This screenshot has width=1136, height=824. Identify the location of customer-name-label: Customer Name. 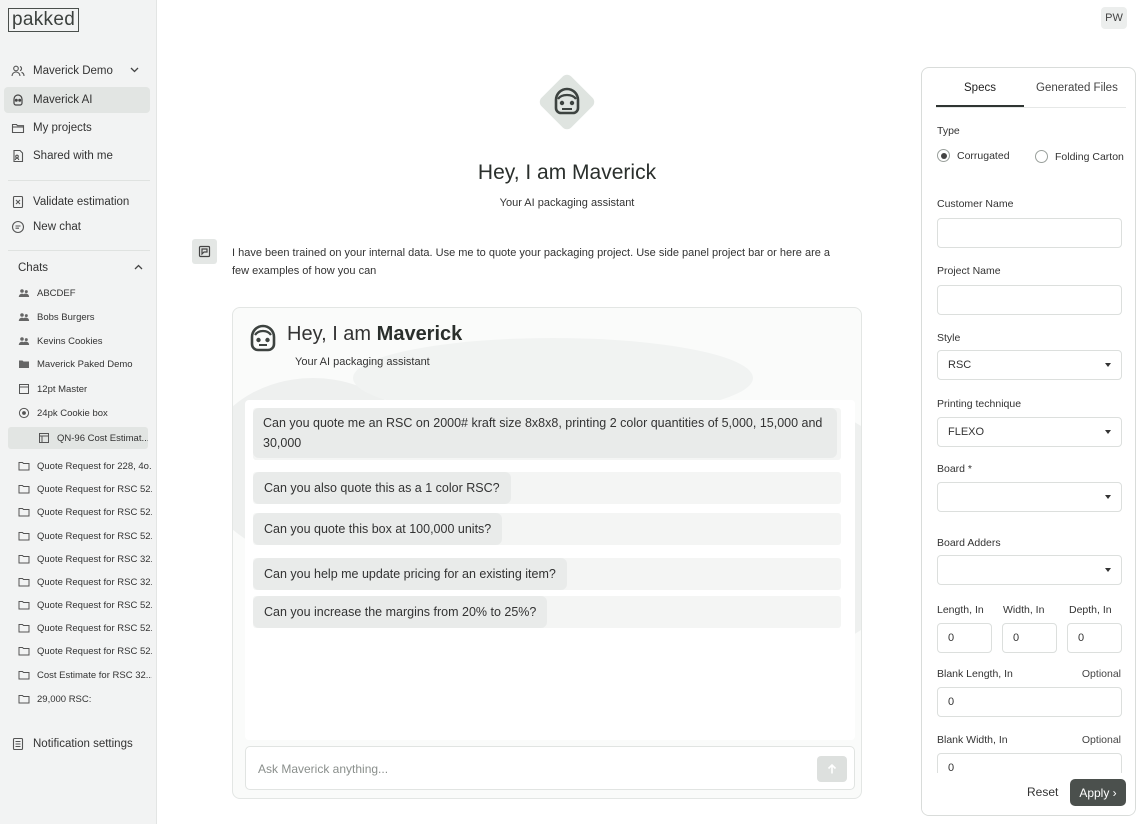
(975, 204).